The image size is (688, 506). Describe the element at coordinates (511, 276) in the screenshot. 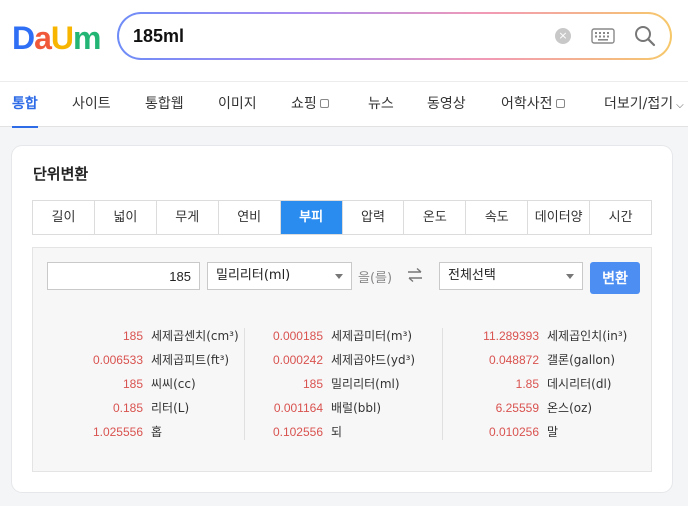

I see `to-unit-select: 전체선택` at that location.